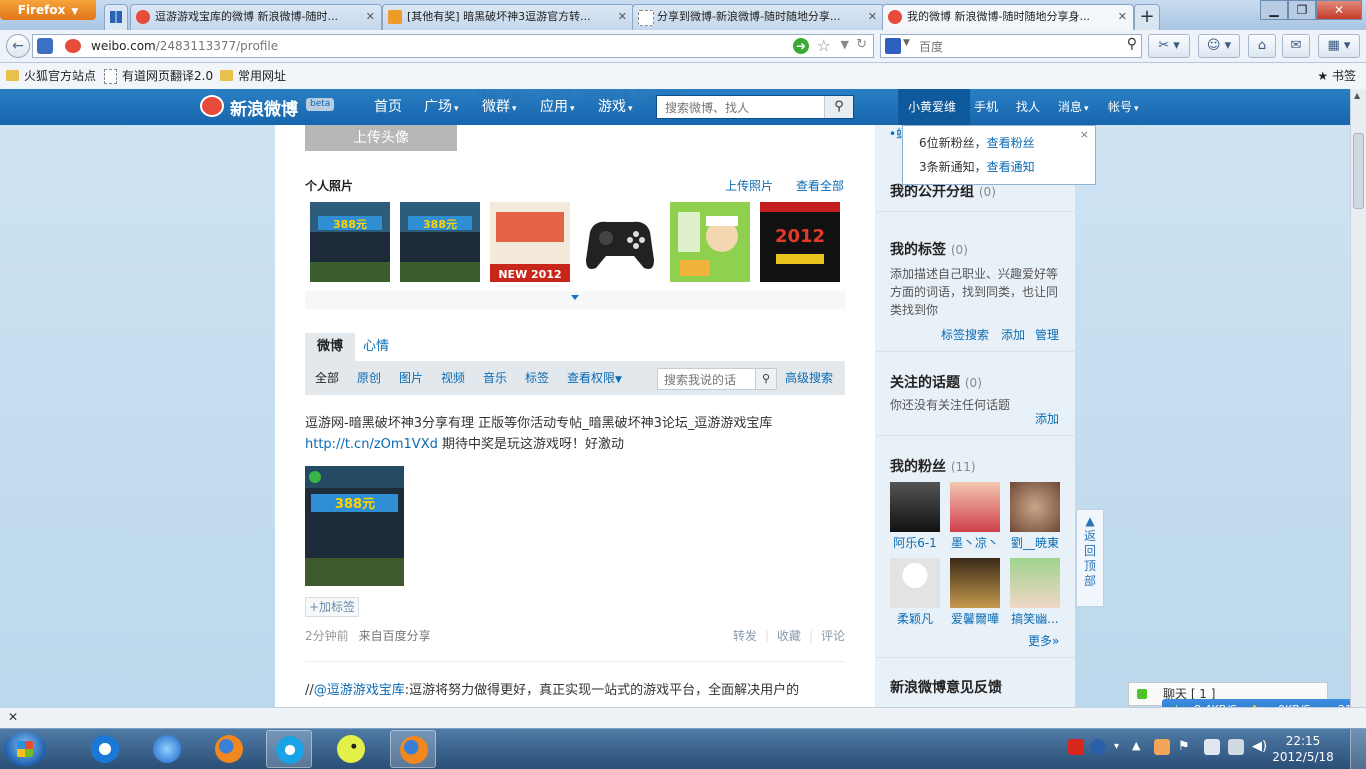  Describe the element at coordinates (1339, 46) in the screenshot. I see `apps-menu-button: ▦ ▾` at that location.